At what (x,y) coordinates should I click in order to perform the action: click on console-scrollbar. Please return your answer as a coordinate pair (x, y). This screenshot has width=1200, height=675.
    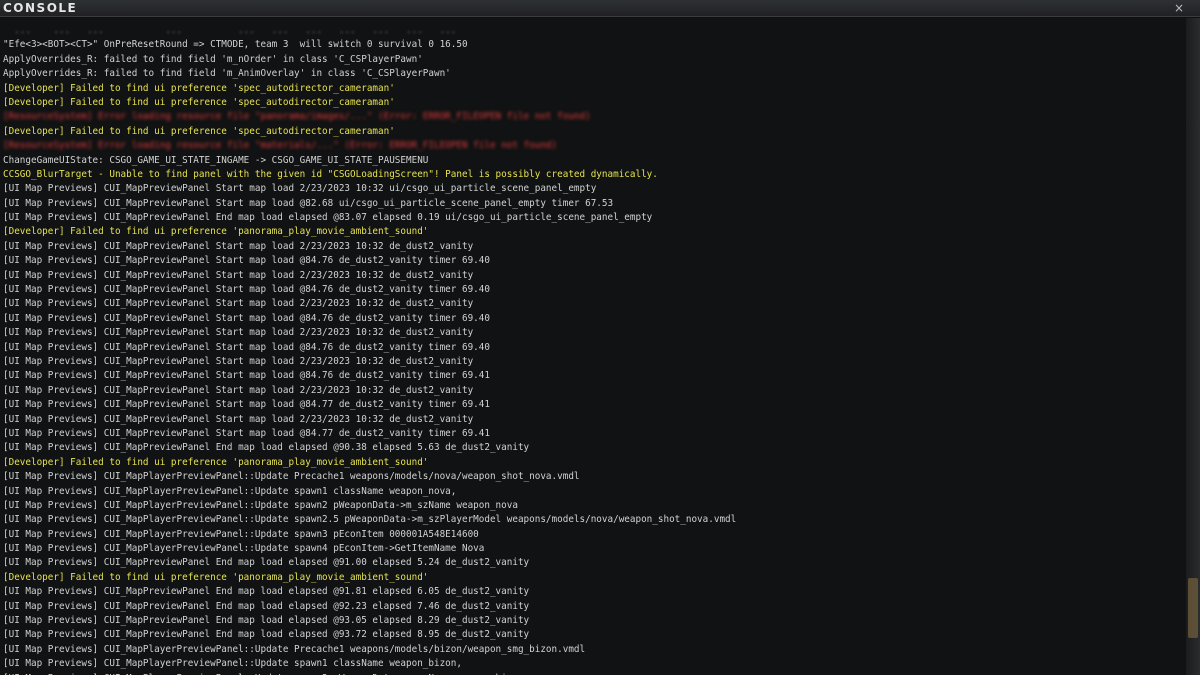
    Looking at the image, I should click on (1193, 346).